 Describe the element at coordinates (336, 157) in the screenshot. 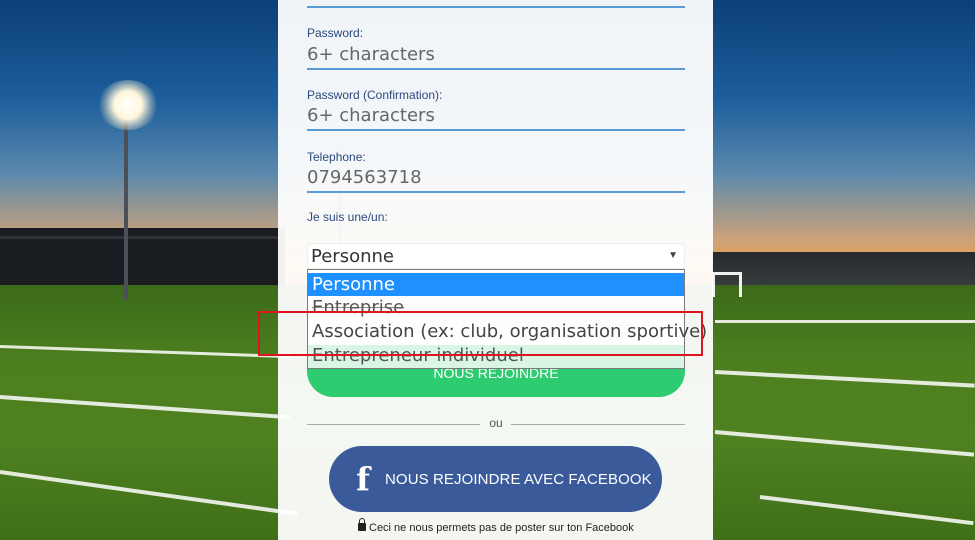

I see `telephone-label: Telephone:` at that location.